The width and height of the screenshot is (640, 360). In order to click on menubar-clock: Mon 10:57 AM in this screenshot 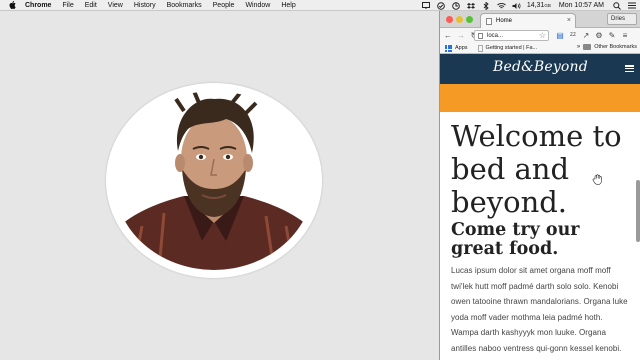, I will do `click(581, 5)`.